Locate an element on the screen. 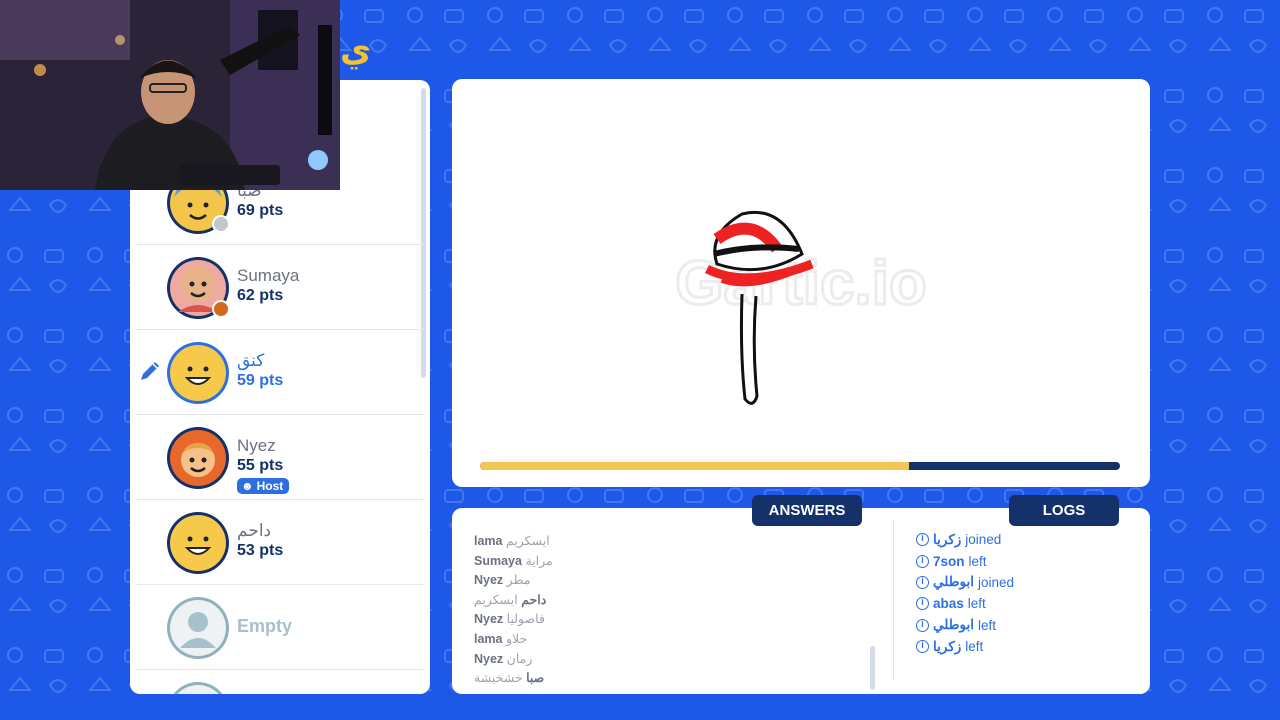 This screenshot has height=720, width=1280. player-name: Sumaya is located at coordinates (268, 275).